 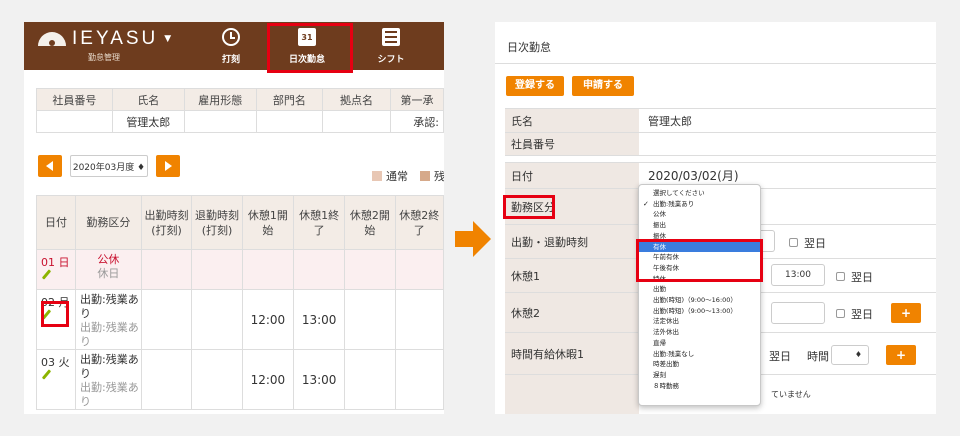 I want to click on page-title: 日次勤怠, so click(x=529, y=47).